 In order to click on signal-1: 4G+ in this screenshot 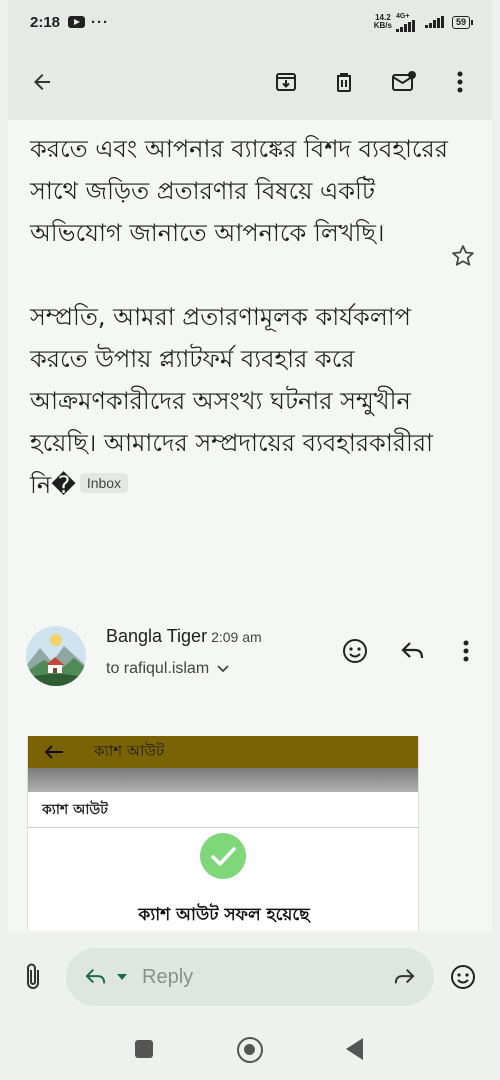, I will do `click(405, 22)`.